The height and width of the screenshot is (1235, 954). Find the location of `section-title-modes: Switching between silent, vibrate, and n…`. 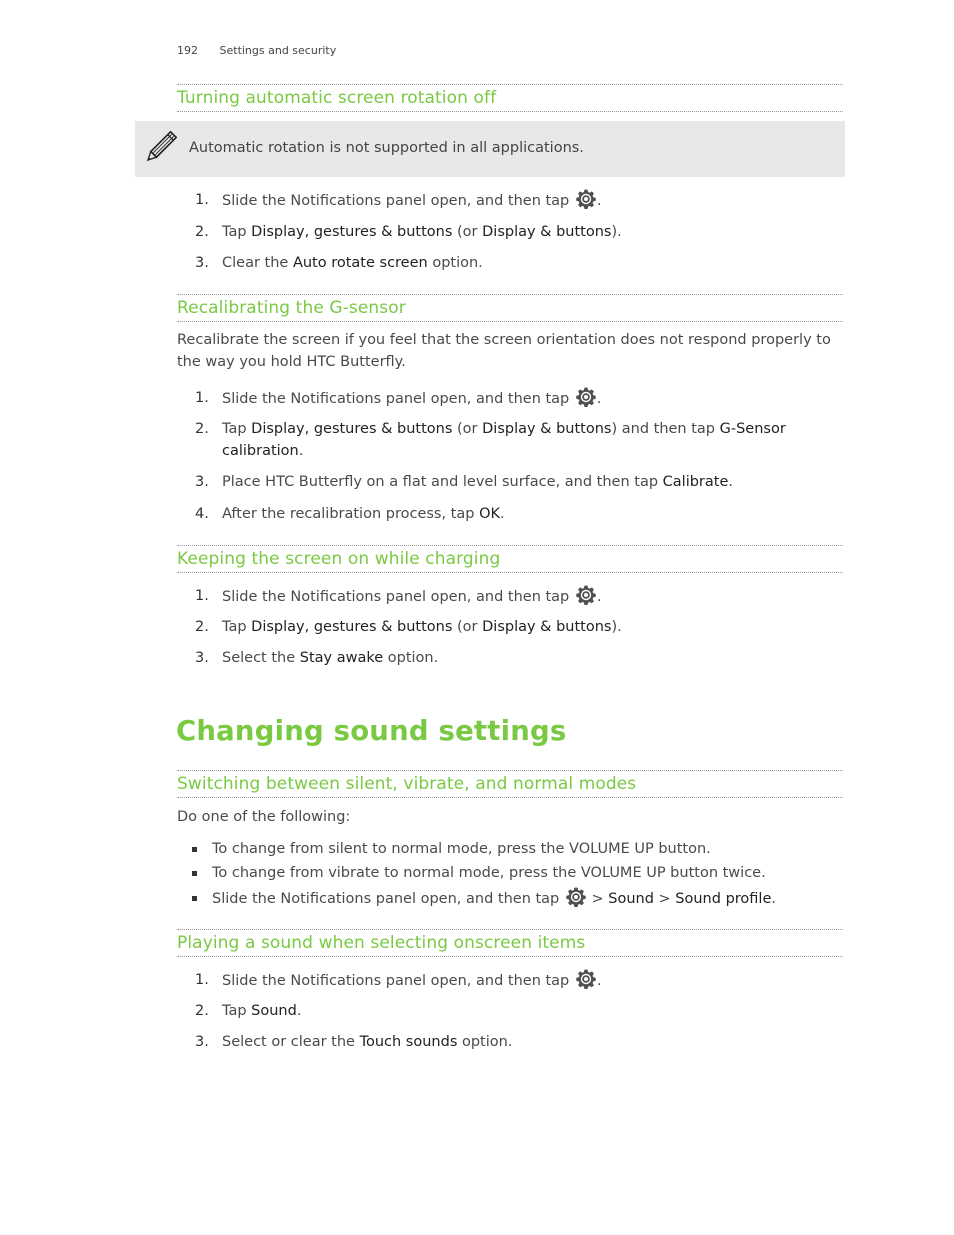

section-title-modes: Switching between silent, vibrate, and n… is located at coordinates (407, 784).